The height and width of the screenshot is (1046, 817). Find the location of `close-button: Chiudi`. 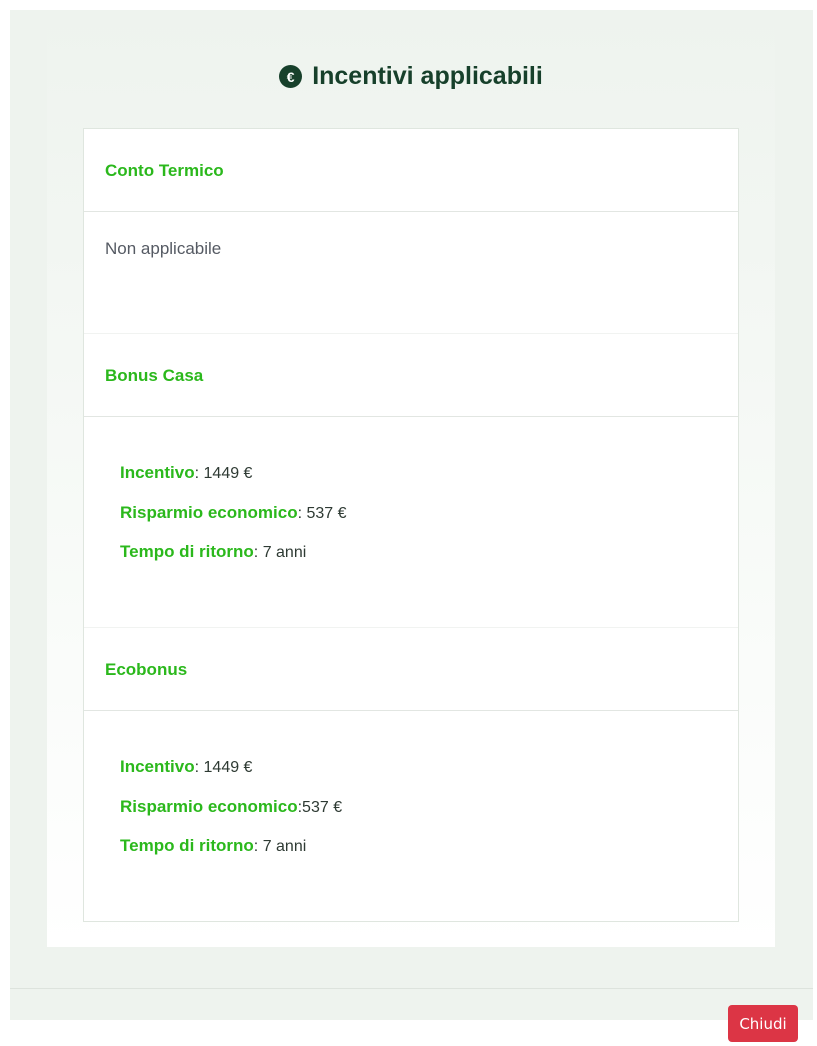

close-button: Chiudi is located at coordinates (763, 1023).